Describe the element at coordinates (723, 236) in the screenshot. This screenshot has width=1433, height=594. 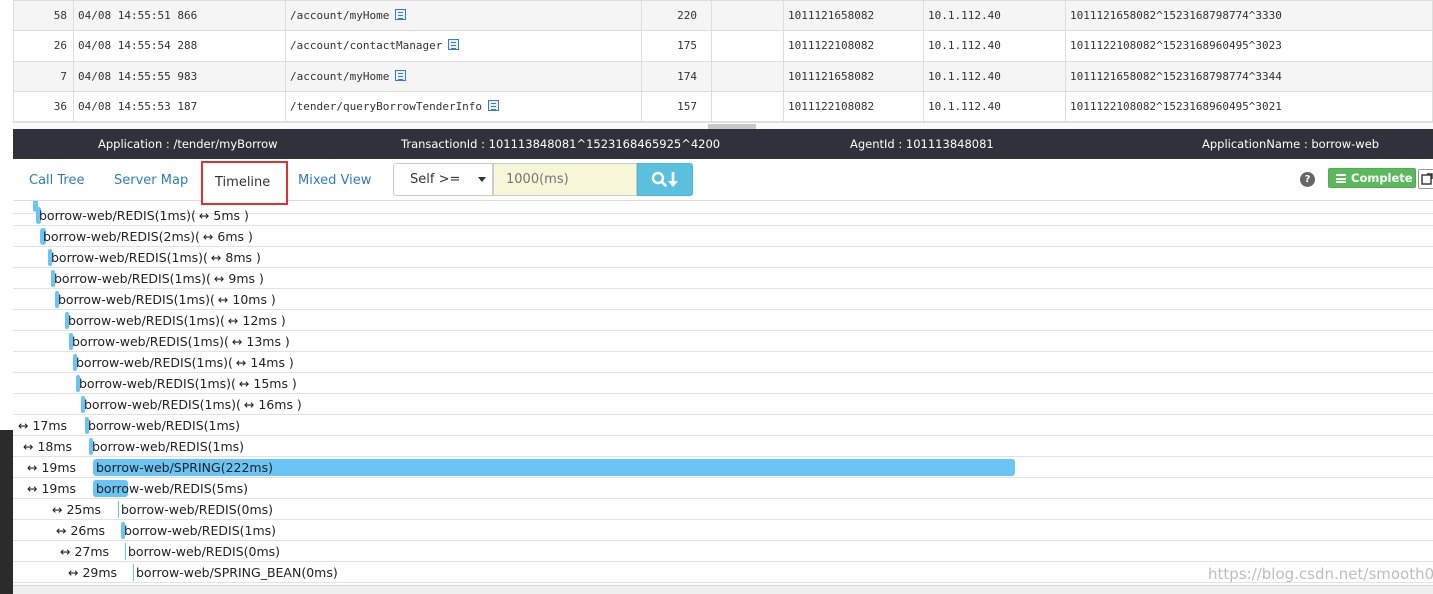
I see `timeline-row: borrow-web/REDIS(2ms)(↔ 6ms )` at that location.